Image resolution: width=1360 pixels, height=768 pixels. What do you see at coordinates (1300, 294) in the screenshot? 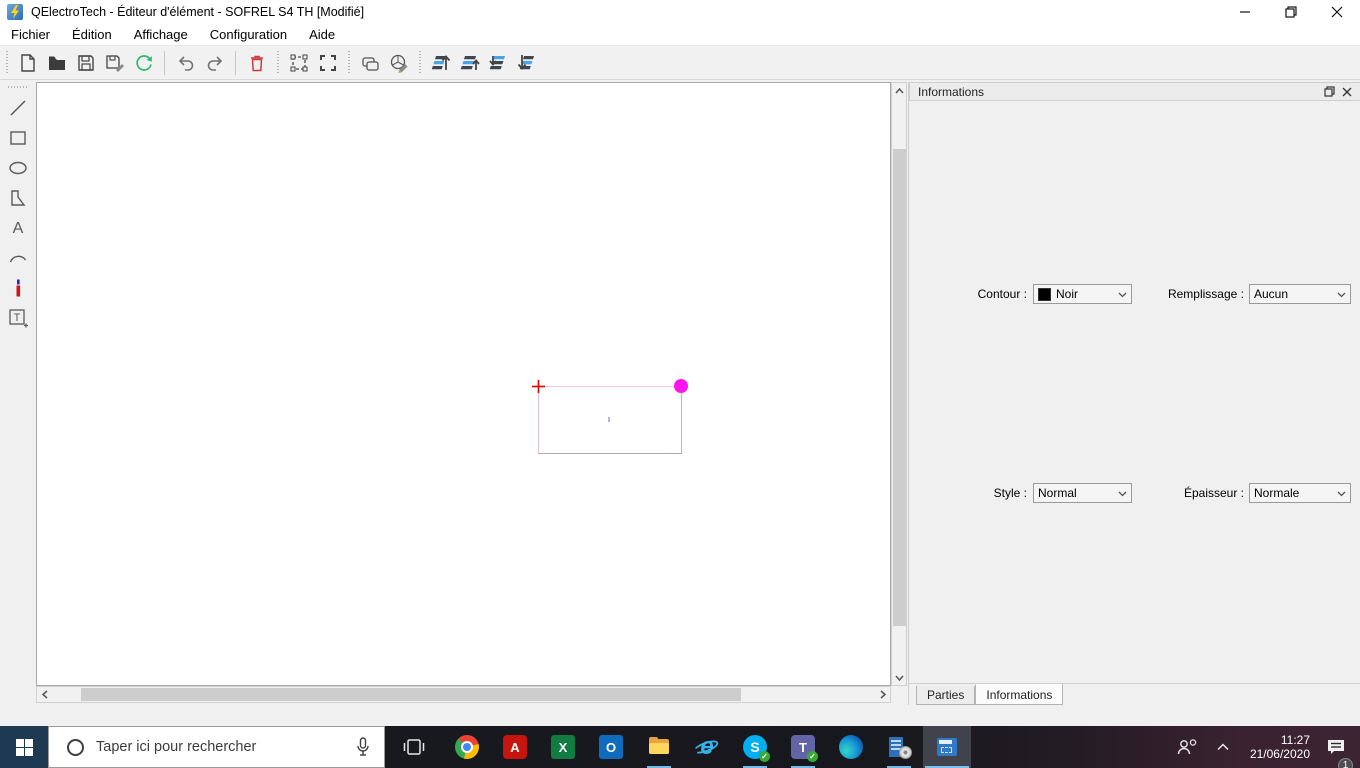
I see `remplissage-select: Aucun` at bounding box center [1300, 294].